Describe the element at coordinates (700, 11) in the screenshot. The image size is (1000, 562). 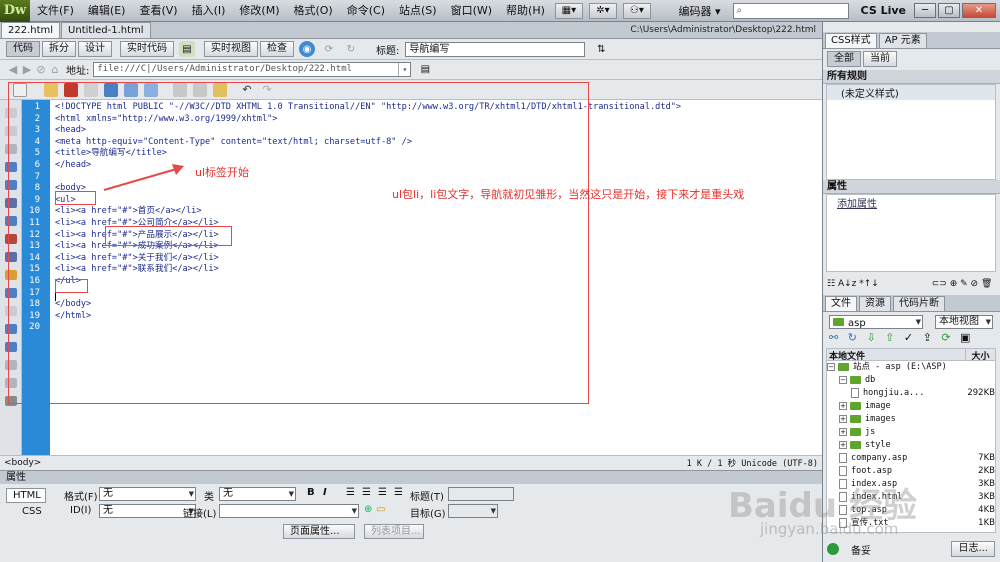
I see `workspace-switcher: 编码器 ▾` at that location.